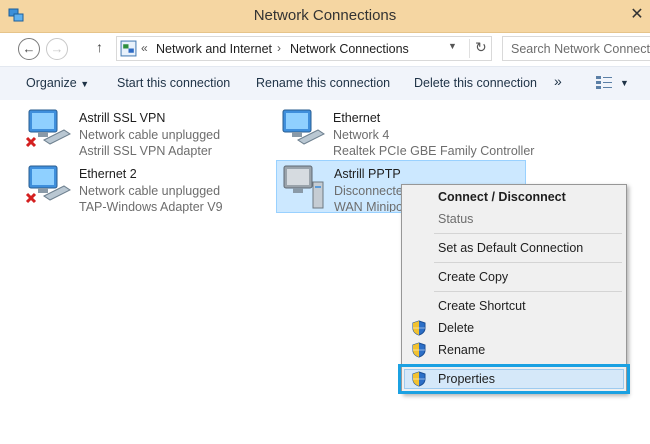  I want to click on wan-adapter-icon, so click(304, 187).